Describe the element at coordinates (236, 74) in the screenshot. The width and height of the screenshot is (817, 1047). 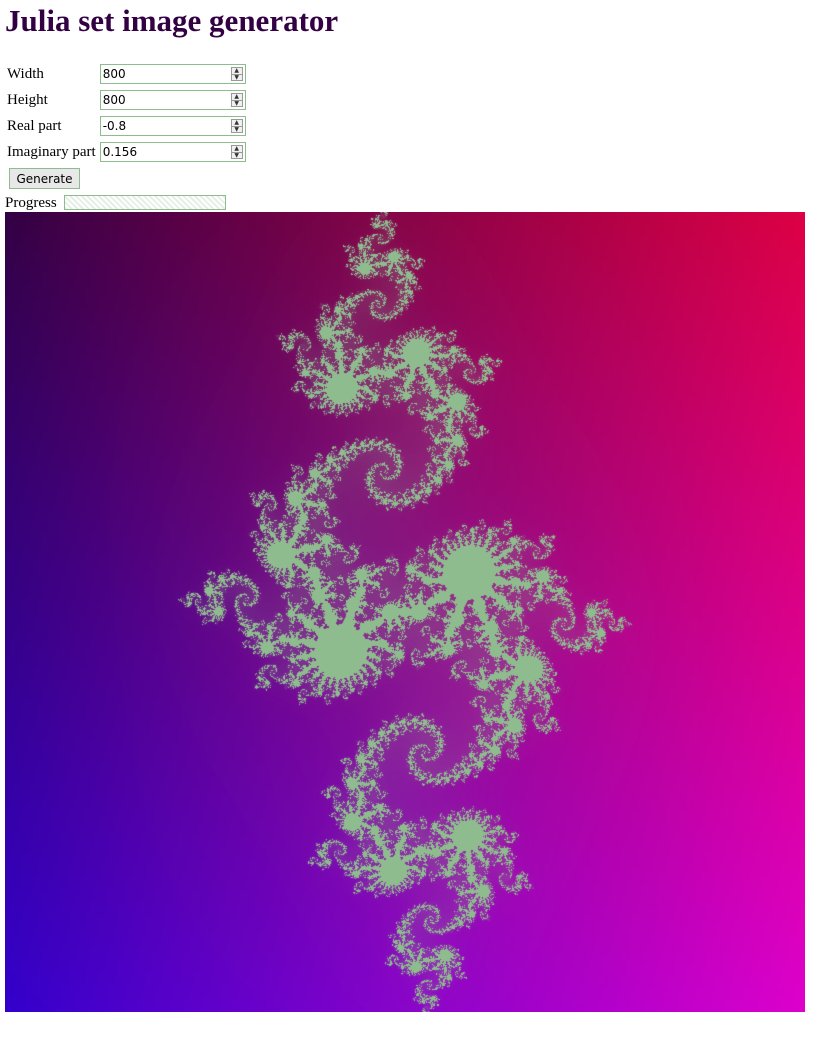
I see `width-stepper: ▲ ▼` at that location.